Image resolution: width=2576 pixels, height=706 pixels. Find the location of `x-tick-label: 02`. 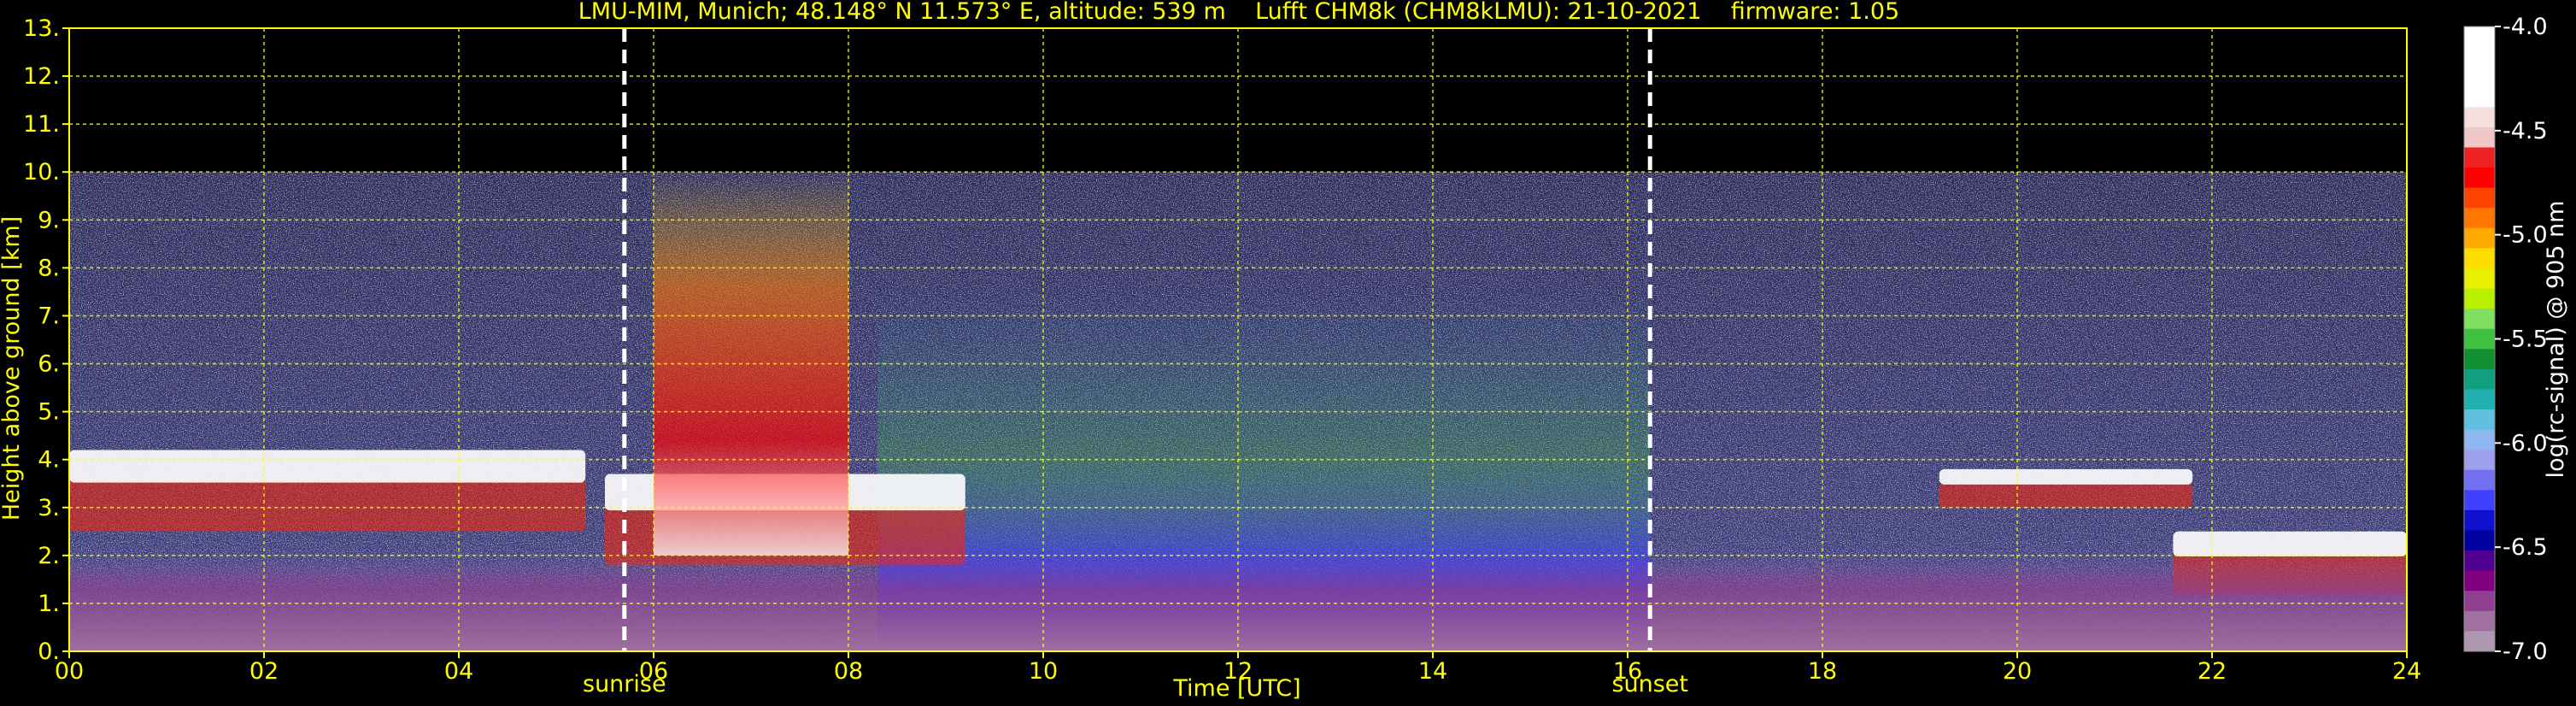

x-tick-label: 02 is located at coordinates (264, 671).